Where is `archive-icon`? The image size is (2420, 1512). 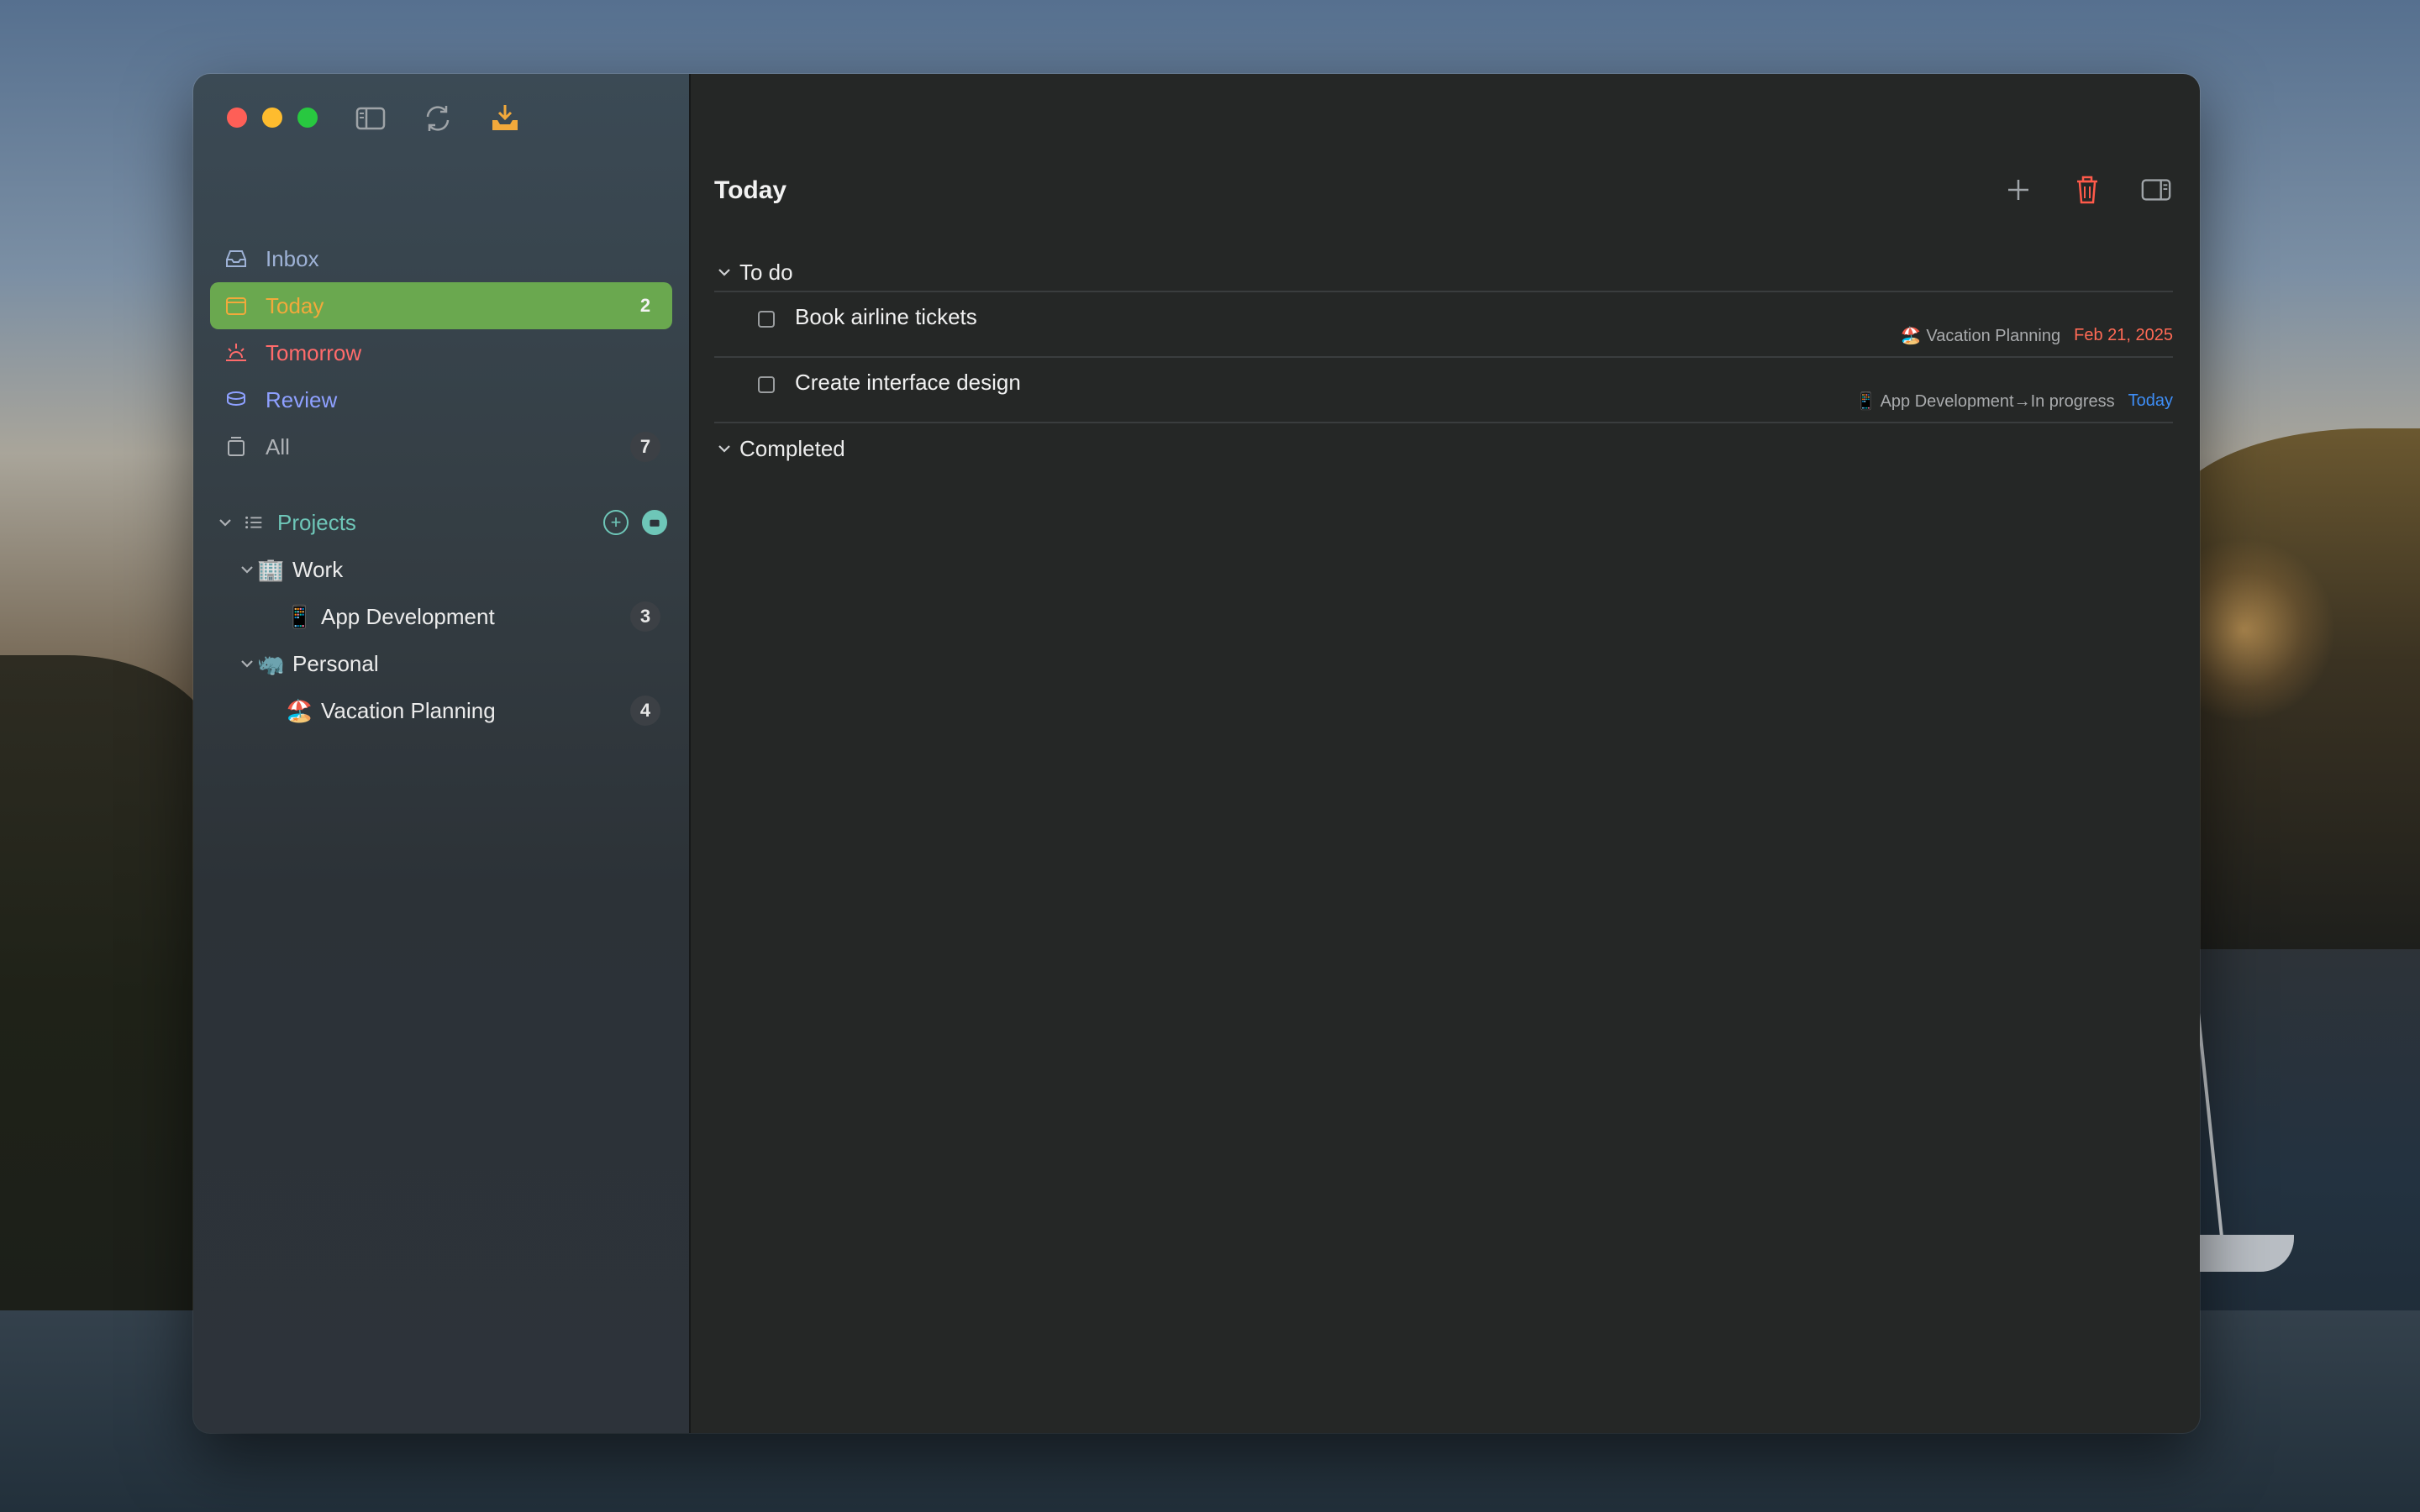 archive-icon is located at coordinates (236, 447).